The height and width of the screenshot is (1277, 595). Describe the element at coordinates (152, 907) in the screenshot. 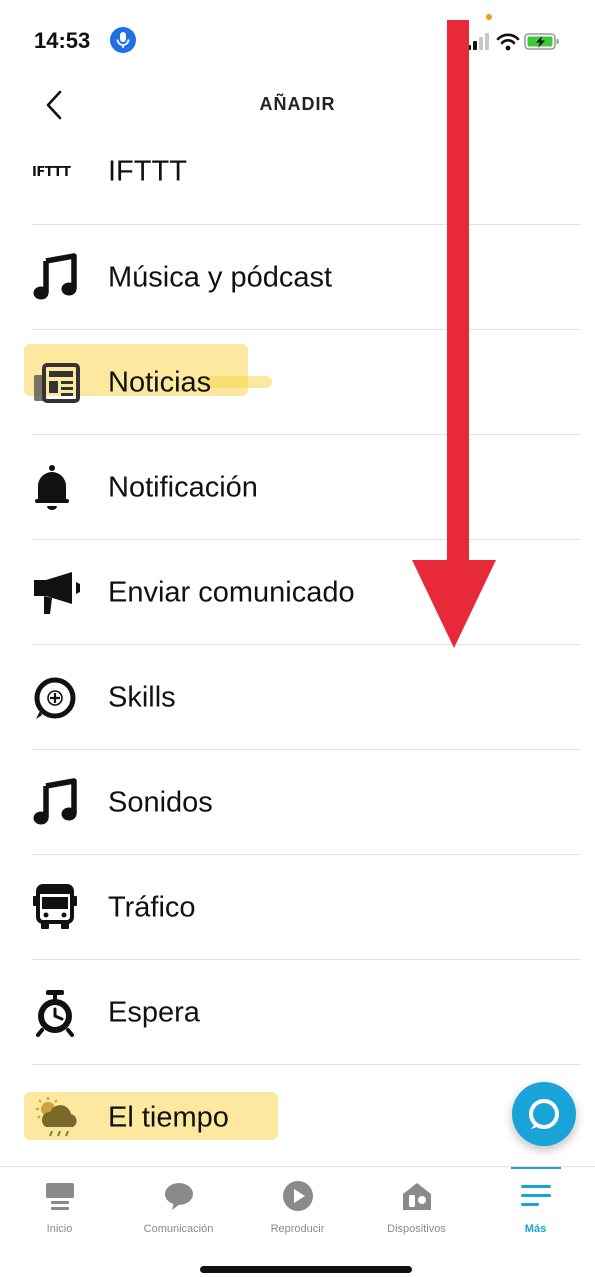

I see `list-item-label: Tráfico` at that location.